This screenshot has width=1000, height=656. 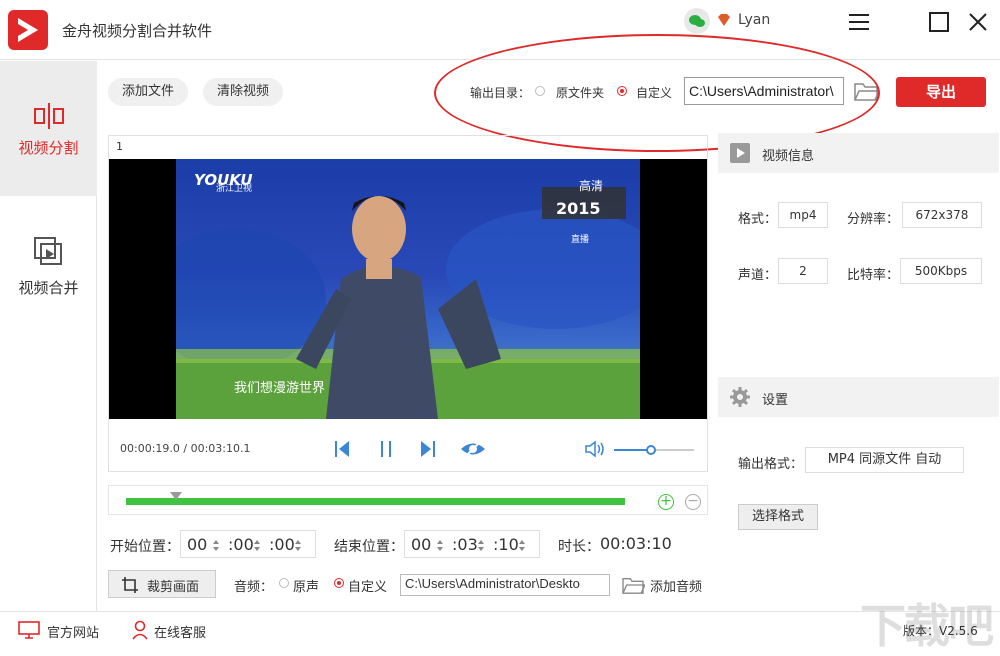 What do you see at coordinates (375, 501) in the screenshot?
I see `timeline-selection` at bounding box center [375, 501].